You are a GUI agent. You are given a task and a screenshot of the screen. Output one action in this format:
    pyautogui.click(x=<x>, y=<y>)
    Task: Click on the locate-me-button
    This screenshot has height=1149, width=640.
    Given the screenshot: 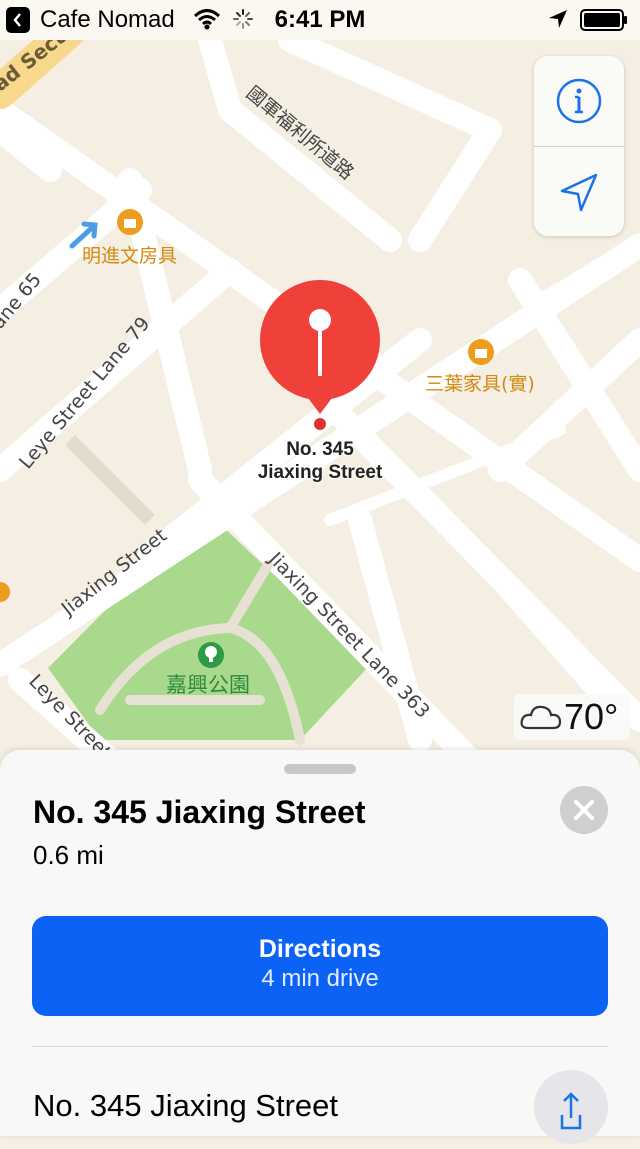 What is the action you would take?
    pyautogui.click(x=579, y=192)
    